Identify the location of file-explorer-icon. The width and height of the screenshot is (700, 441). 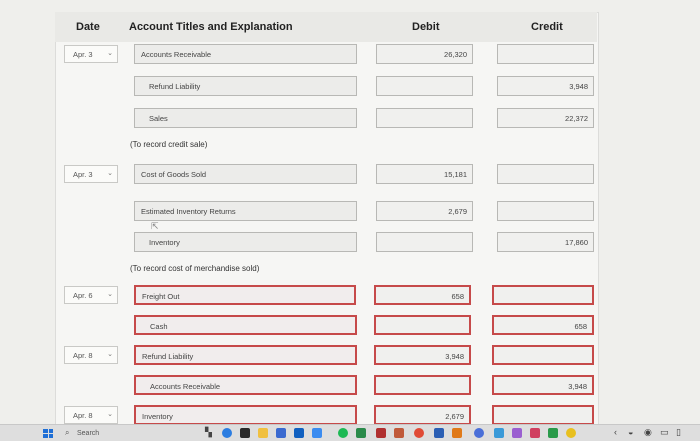
(263, 433).